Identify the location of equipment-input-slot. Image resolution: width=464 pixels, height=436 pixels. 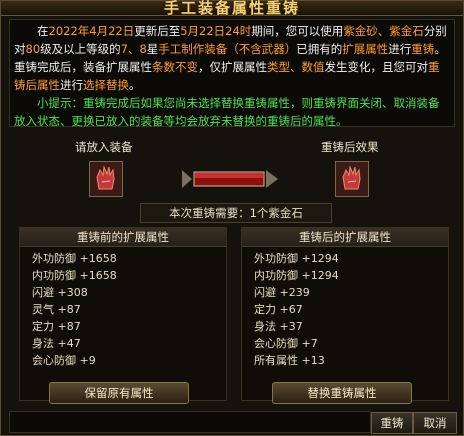
(106, 179).